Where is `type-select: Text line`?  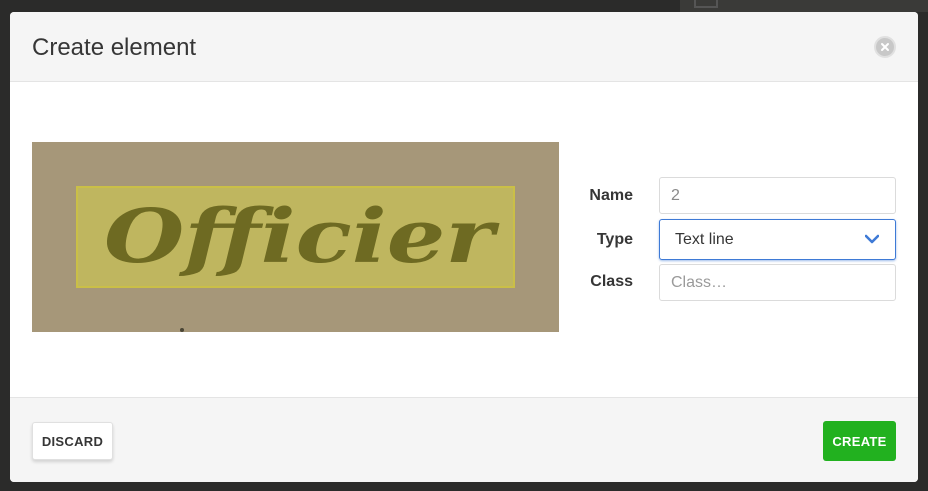
type-select: Text line is located at coordinates (777, 239).